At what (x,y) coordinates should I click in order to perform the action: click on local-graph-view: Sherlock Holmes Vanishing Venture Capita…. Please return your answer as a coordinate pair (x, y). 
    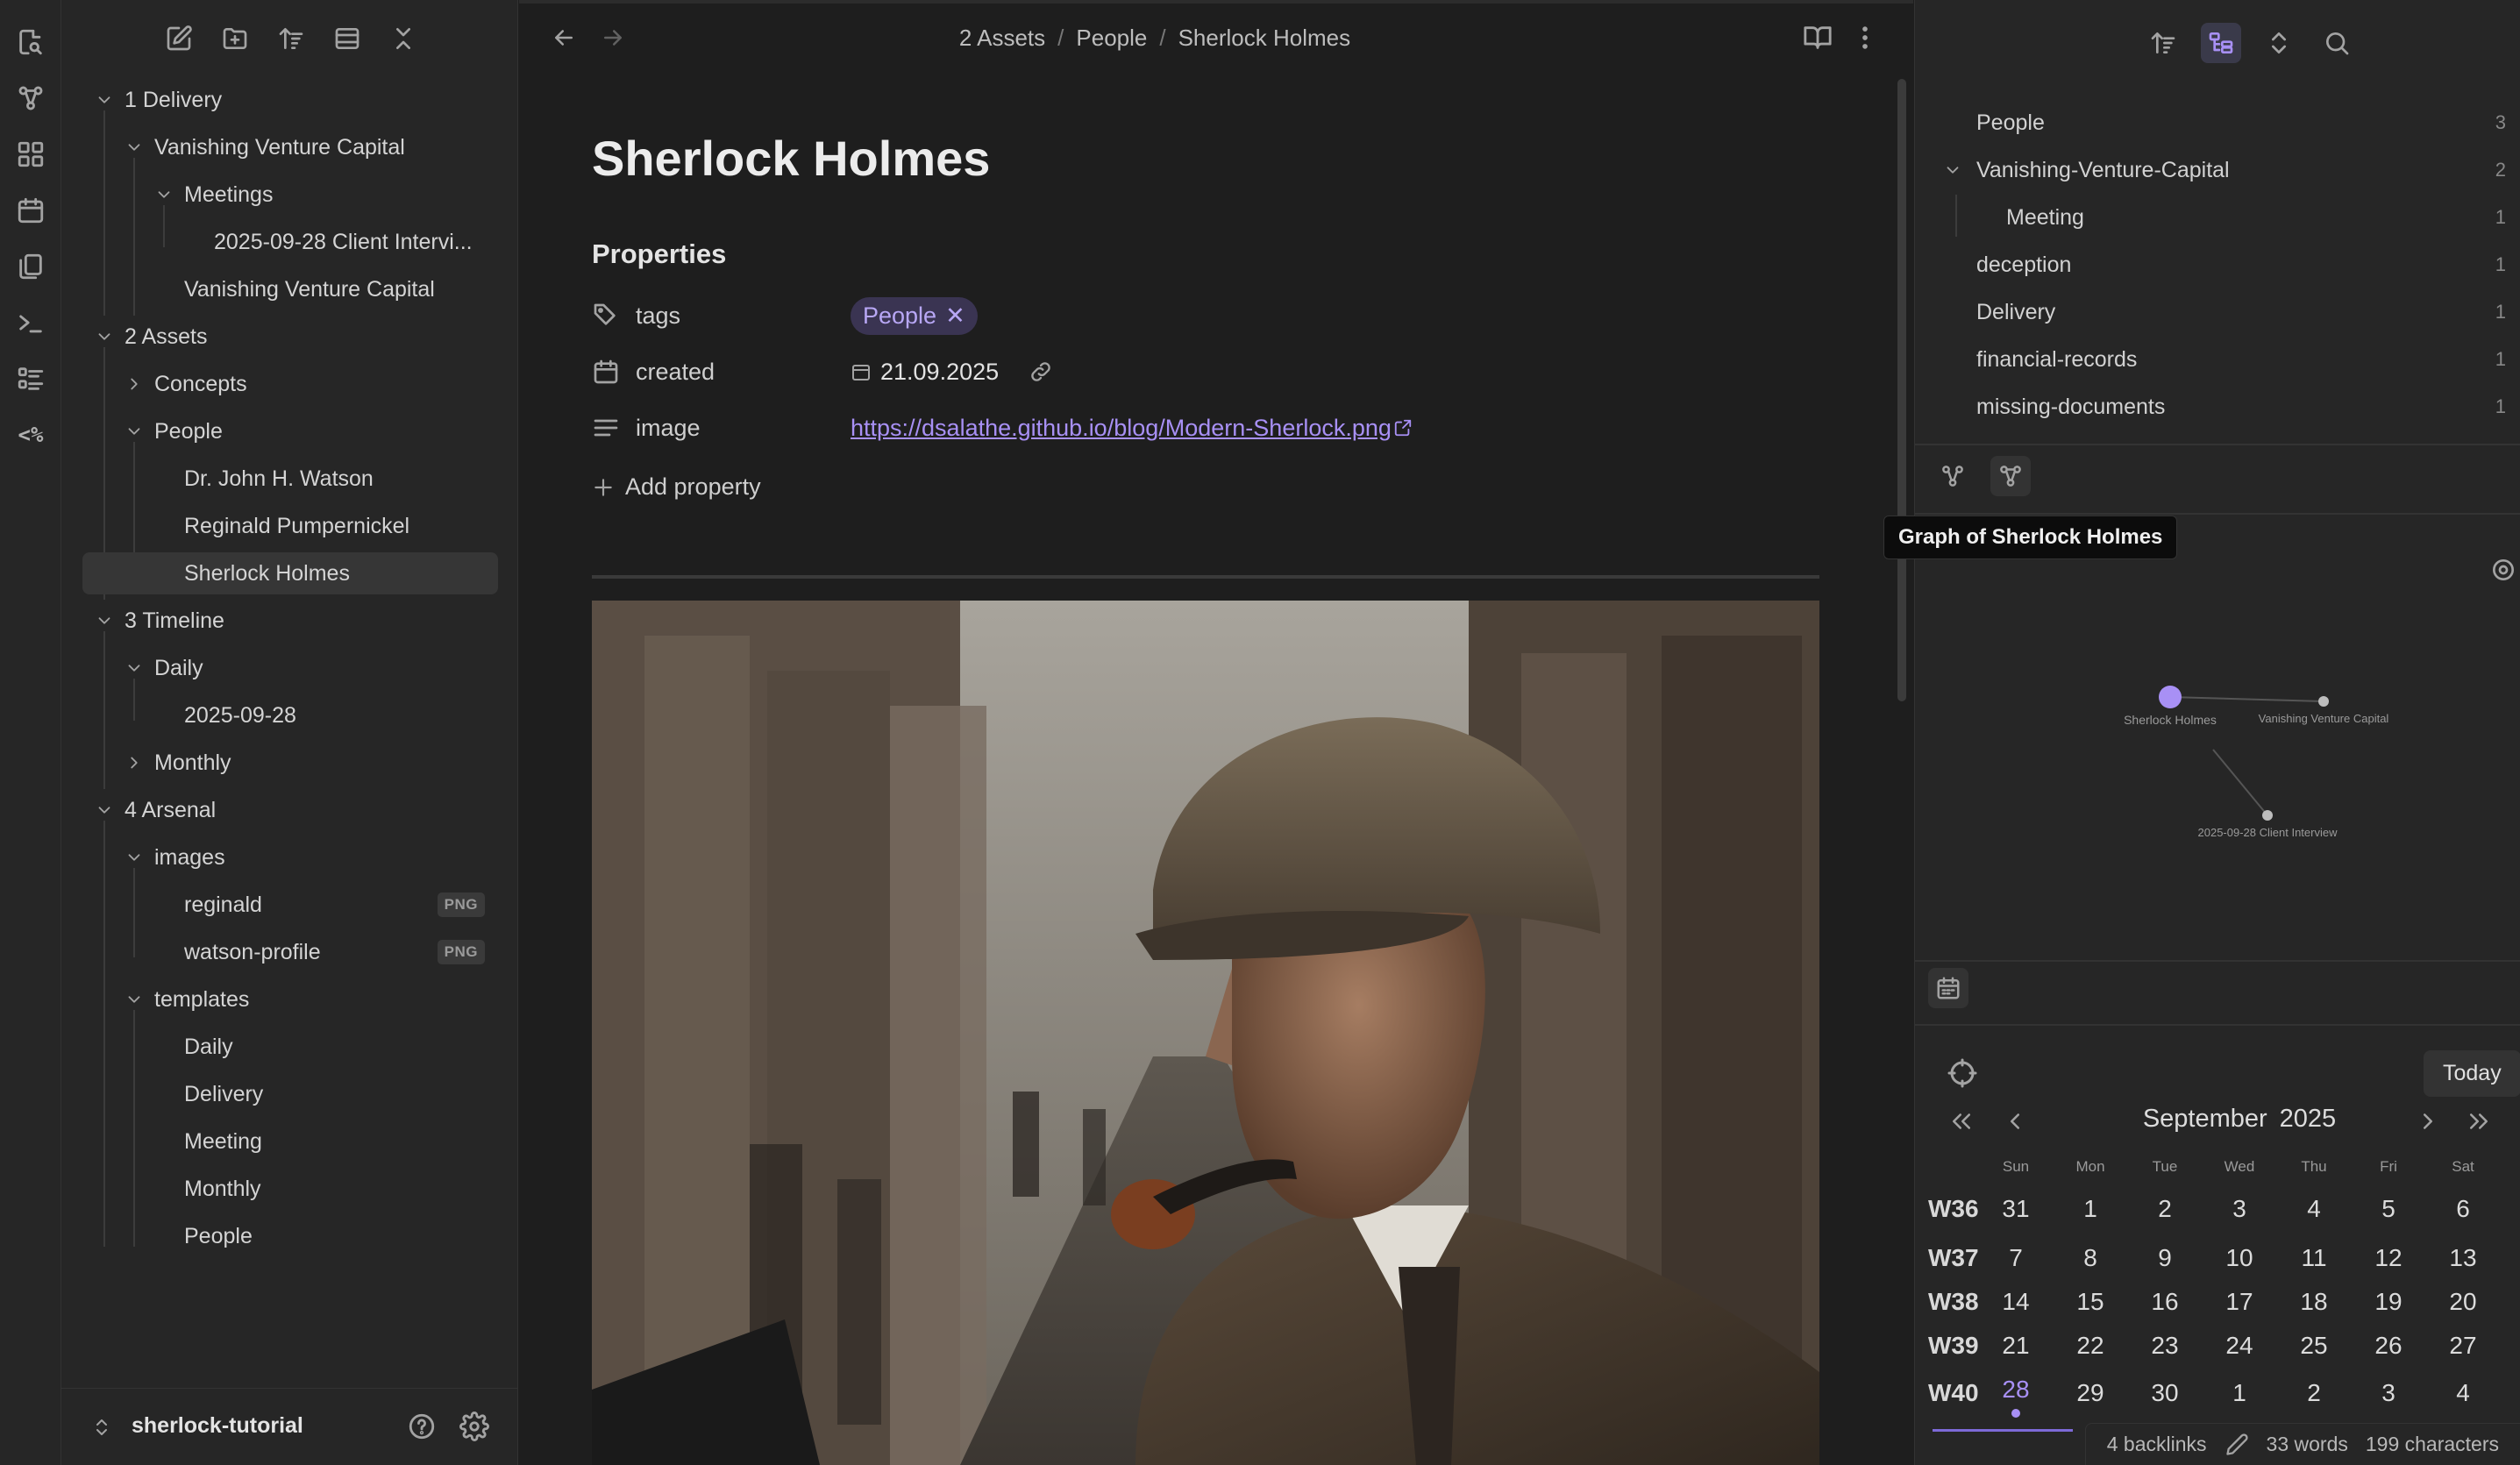
    Looking at the image, I should click on (2217, 736).